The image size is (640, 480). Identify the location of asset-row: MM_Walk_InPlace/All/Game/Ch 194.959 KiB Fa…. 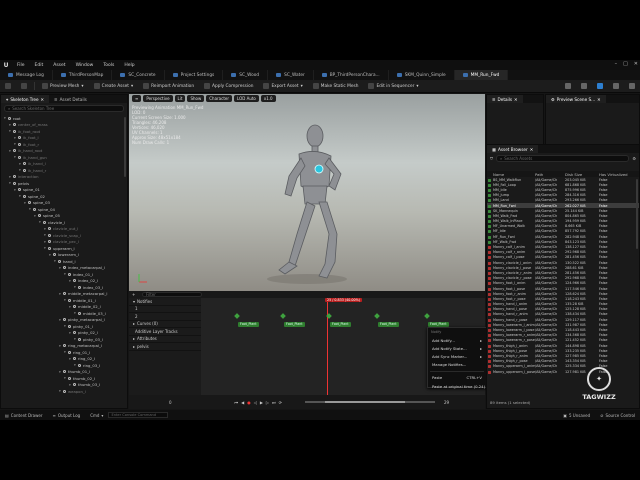
(563, 221).